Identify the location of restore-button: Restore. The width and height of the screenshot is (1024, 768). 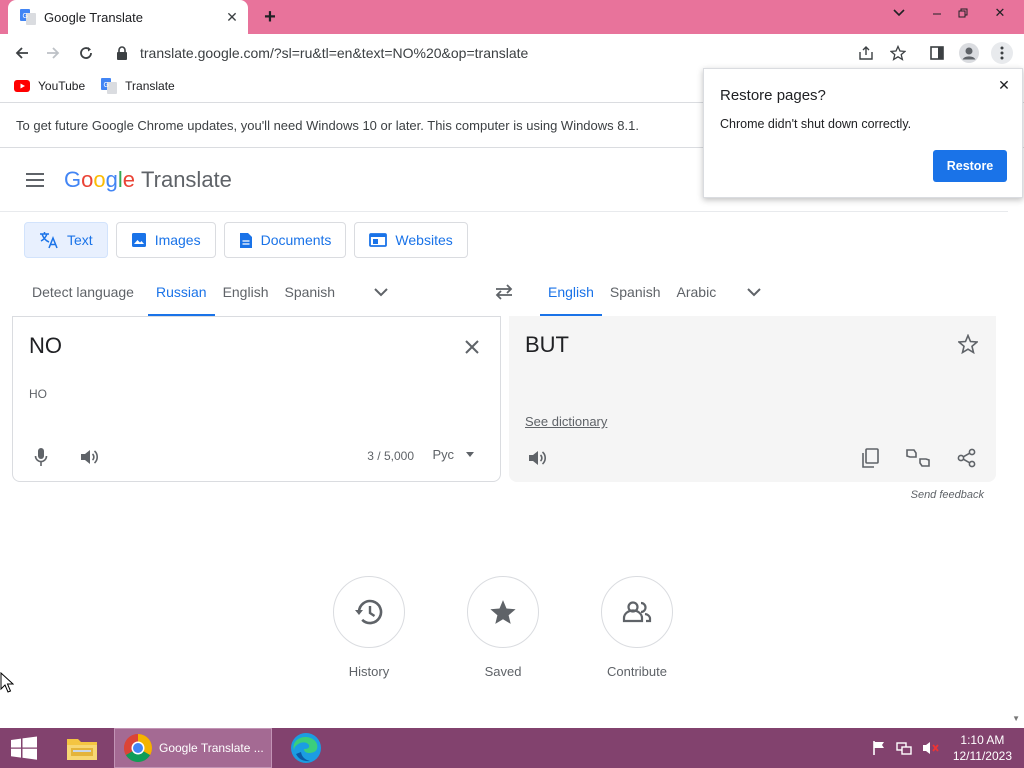
(970, 166).